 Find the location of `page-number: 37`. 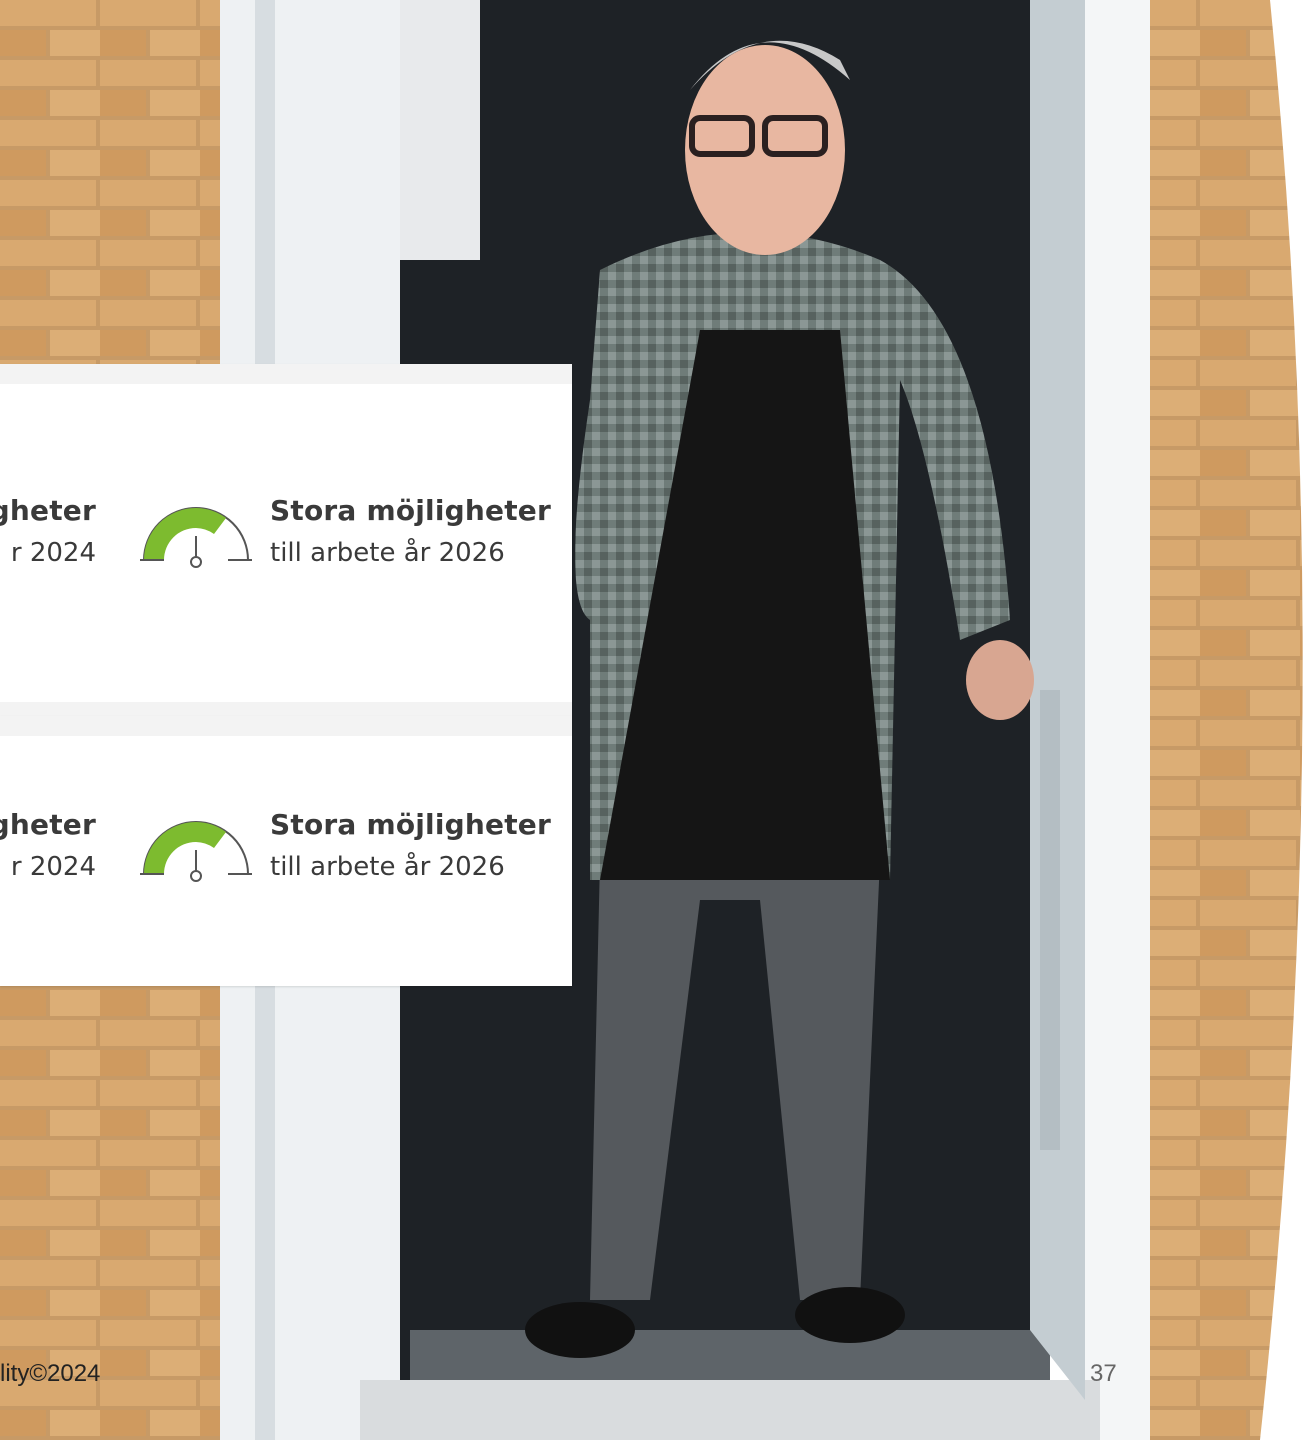

page-number: 37 is located at coordinates (1103, 1373).